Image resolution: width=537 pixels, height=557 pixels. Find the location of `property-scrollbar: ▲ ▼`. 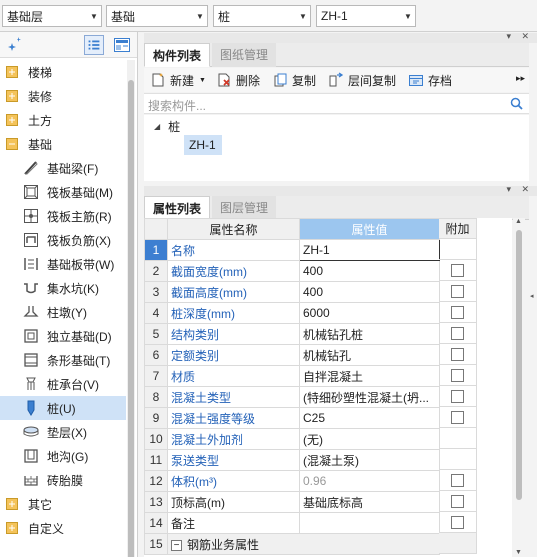

property-scrollbar: ▲ ▼ is located at coordinates (519, 387).